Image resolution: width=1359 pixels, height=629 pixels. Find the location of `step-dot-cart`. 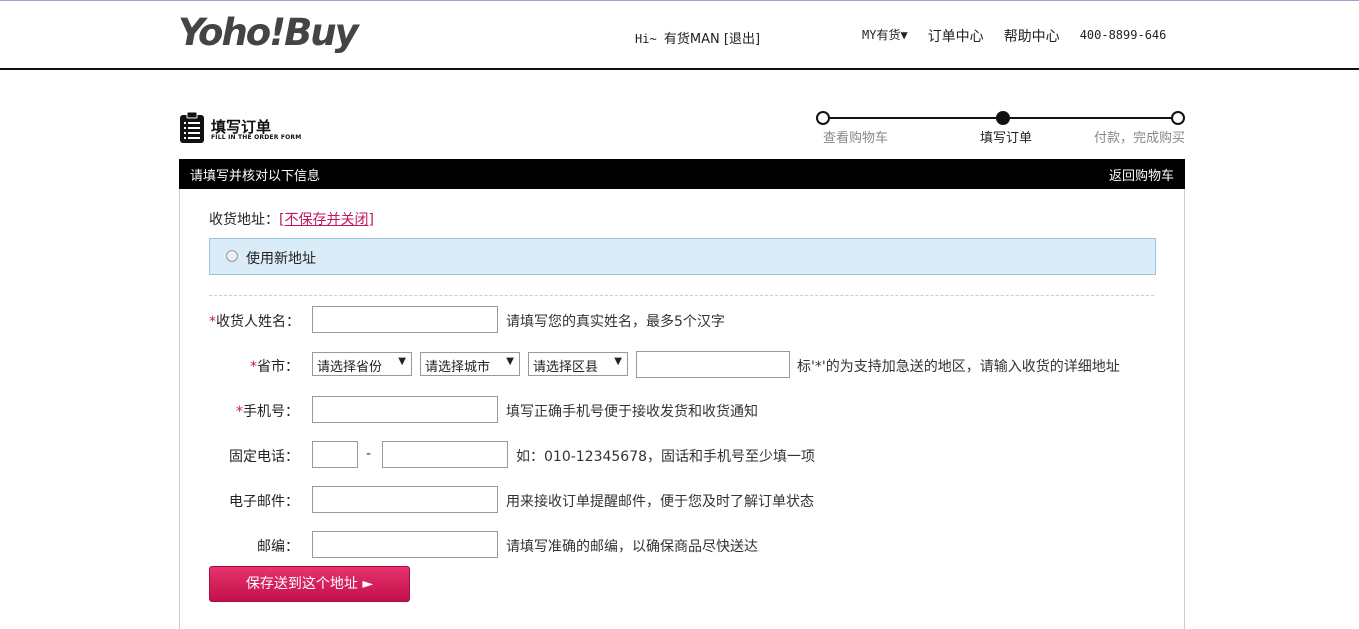

step-dot-cart is located at coordinates (823, 118).